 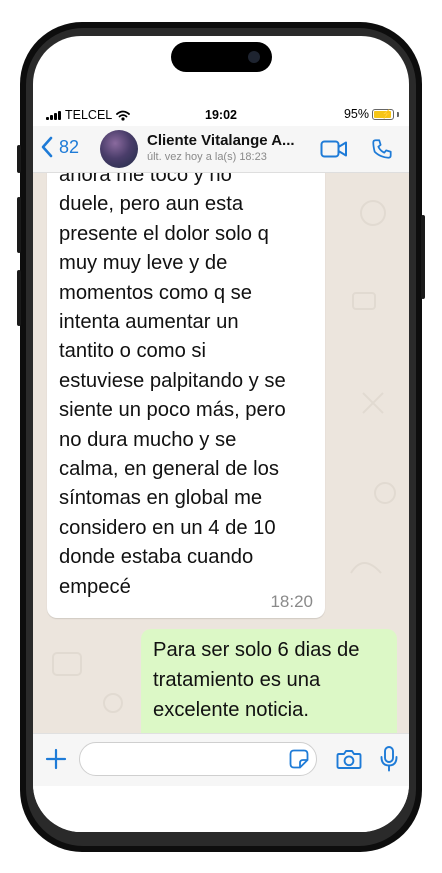 What do you see at coordinates (143, 263) in the screenshot?
I see `message-line: muy muy leve y de` at bounding box center [143, 263].